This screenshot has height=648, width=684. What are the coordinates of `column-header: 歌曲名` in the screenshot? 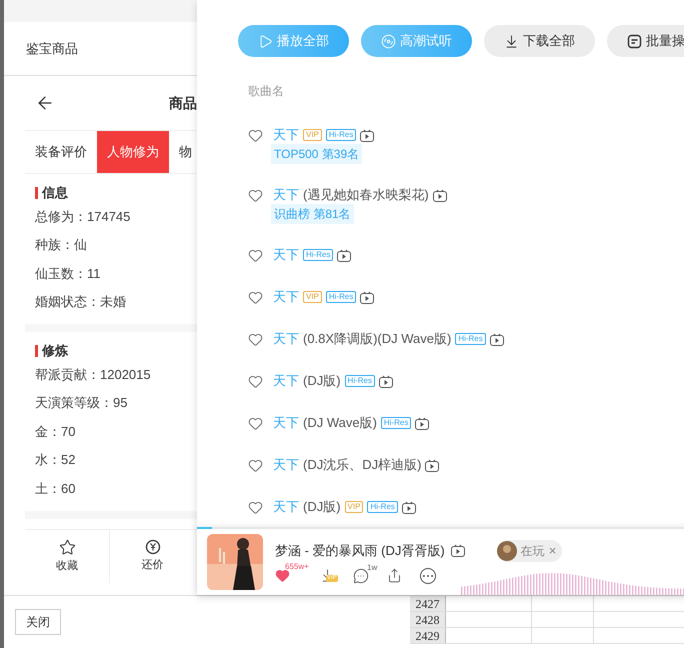 It's located at (266, 91).